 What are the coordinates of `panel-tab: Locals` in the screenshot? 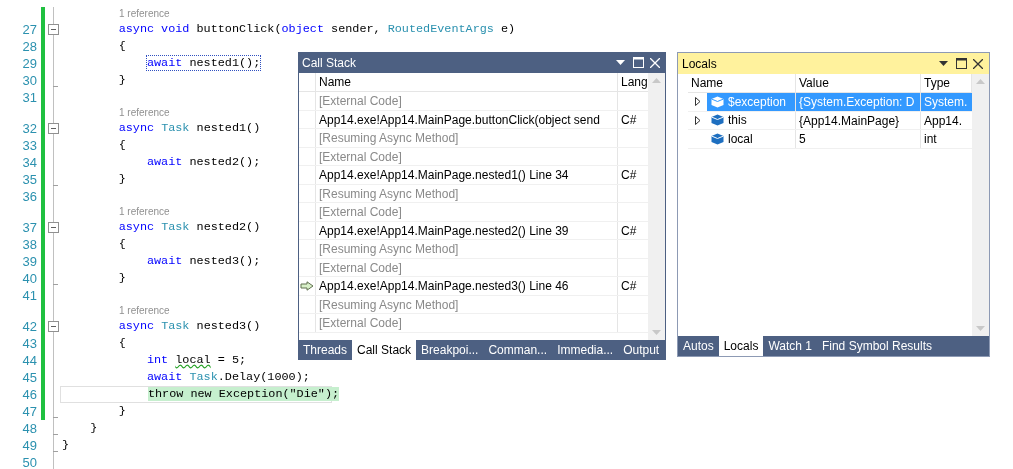 It's located at (741, 346).